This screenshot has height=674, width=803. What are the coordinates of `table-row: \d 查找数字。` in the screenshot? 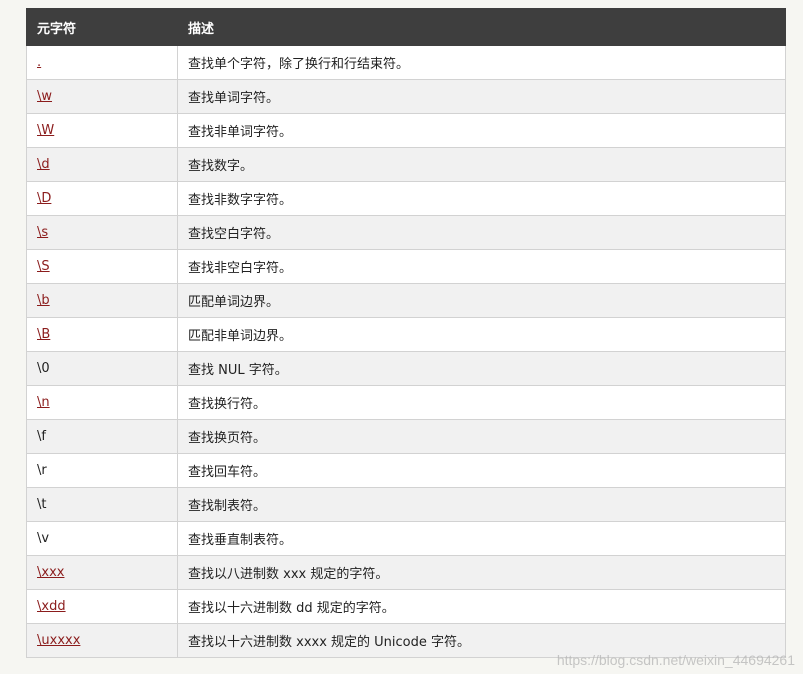 It's located at (406, 164).